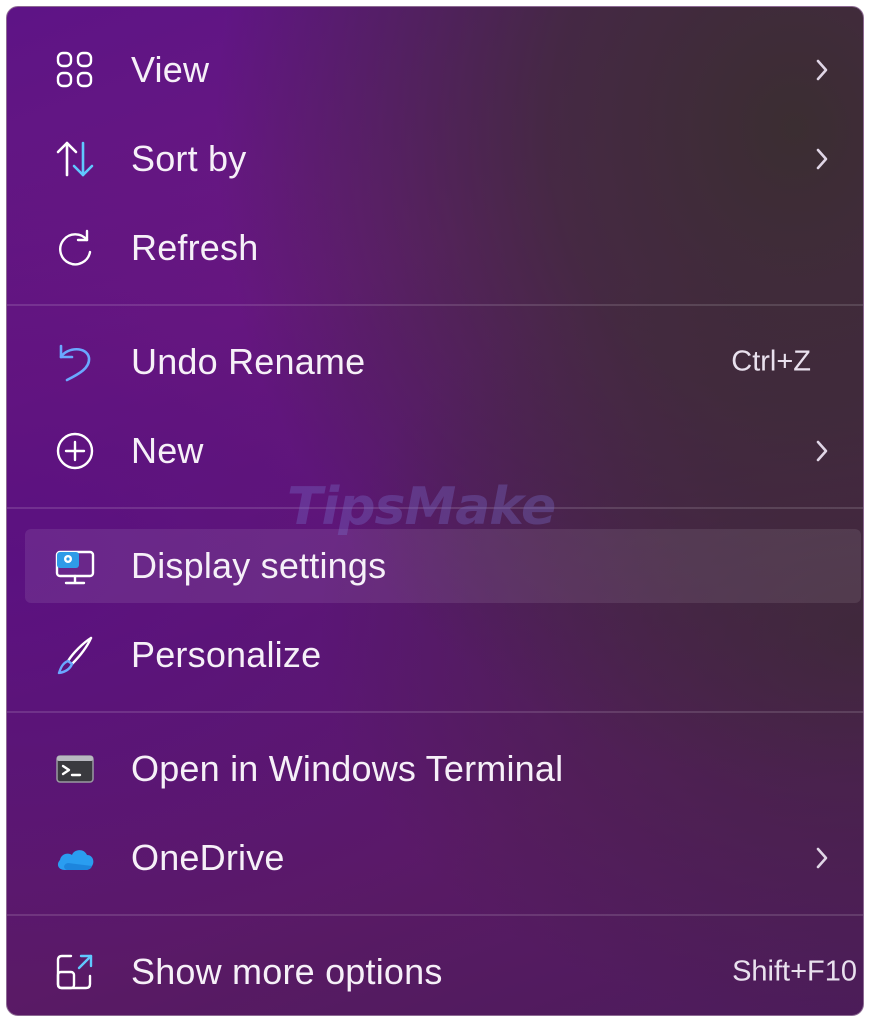  Describe the element at coordinates (75, 566) in the screenshot. I see `display-settings-icon` at that location.